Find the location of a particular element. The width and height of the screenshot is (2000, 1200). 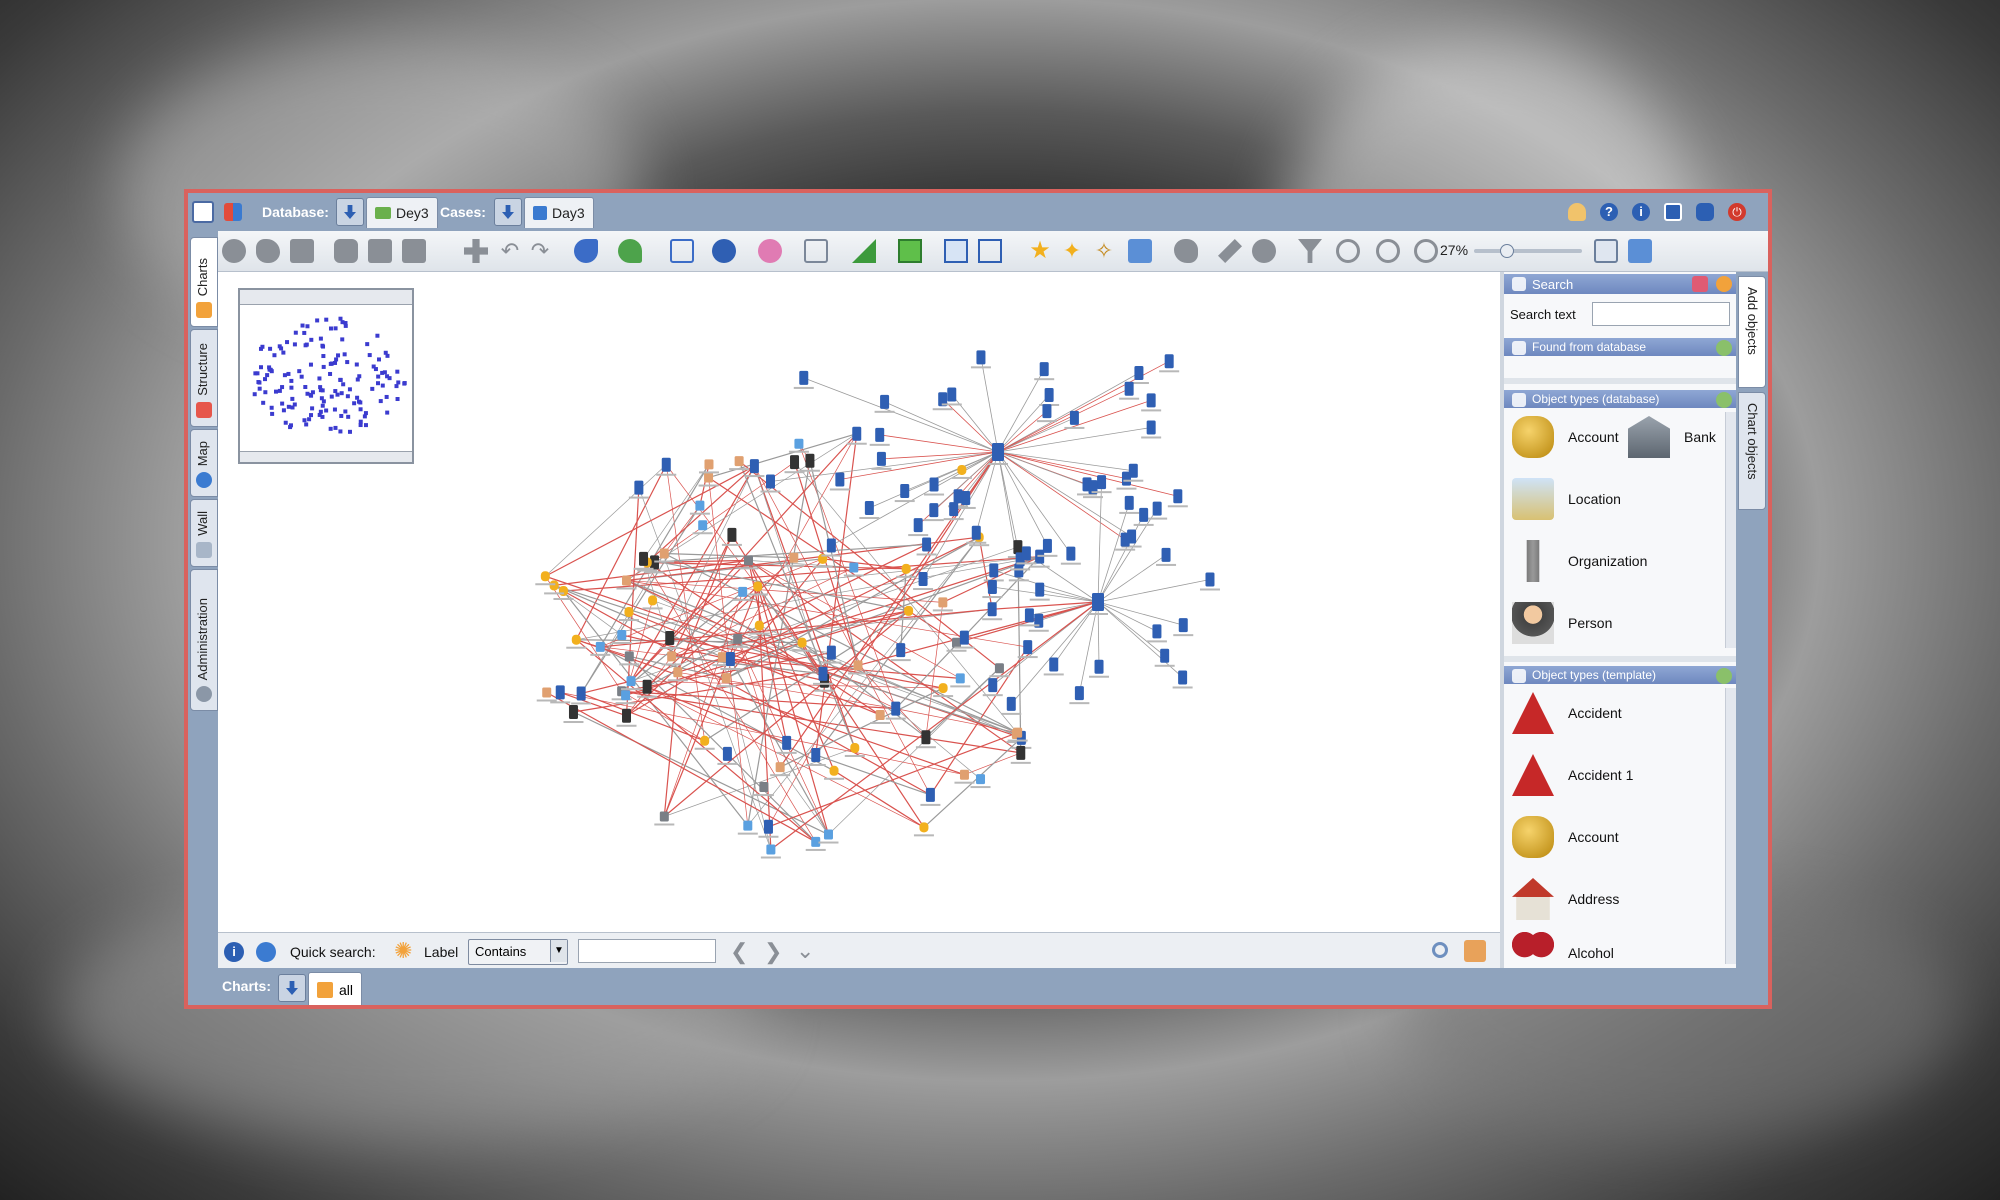

filter-icon is located at coordinates (1310, 251).